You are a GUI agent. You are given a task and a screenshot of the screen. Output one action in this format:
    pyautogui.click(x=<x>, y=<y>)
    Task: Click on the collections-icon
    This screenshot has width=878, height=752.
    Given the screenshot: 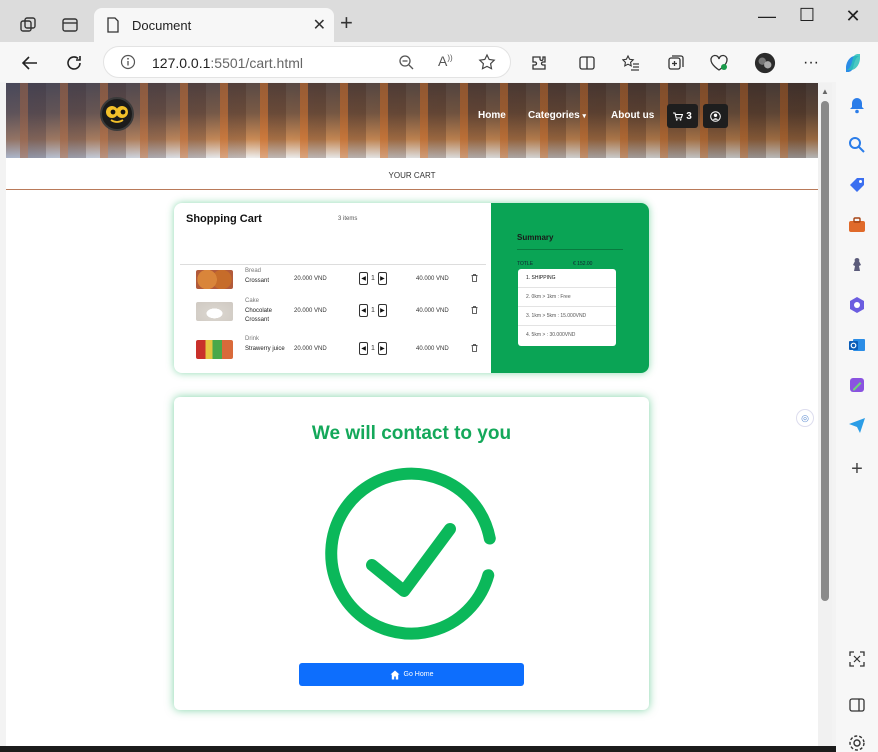 What is the action you would take?
    pyautogui.click(x=676, y=63)
    